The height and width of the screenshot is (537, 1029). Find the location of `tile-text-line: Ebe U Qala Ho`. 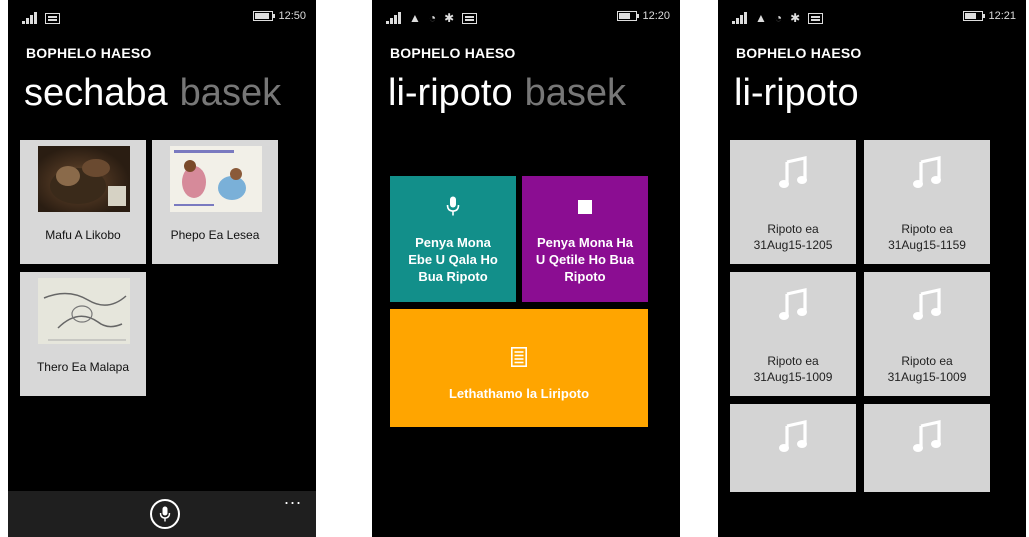

tile-text-line: Ebe U Qala Ho is located at coordinates (453, 259).